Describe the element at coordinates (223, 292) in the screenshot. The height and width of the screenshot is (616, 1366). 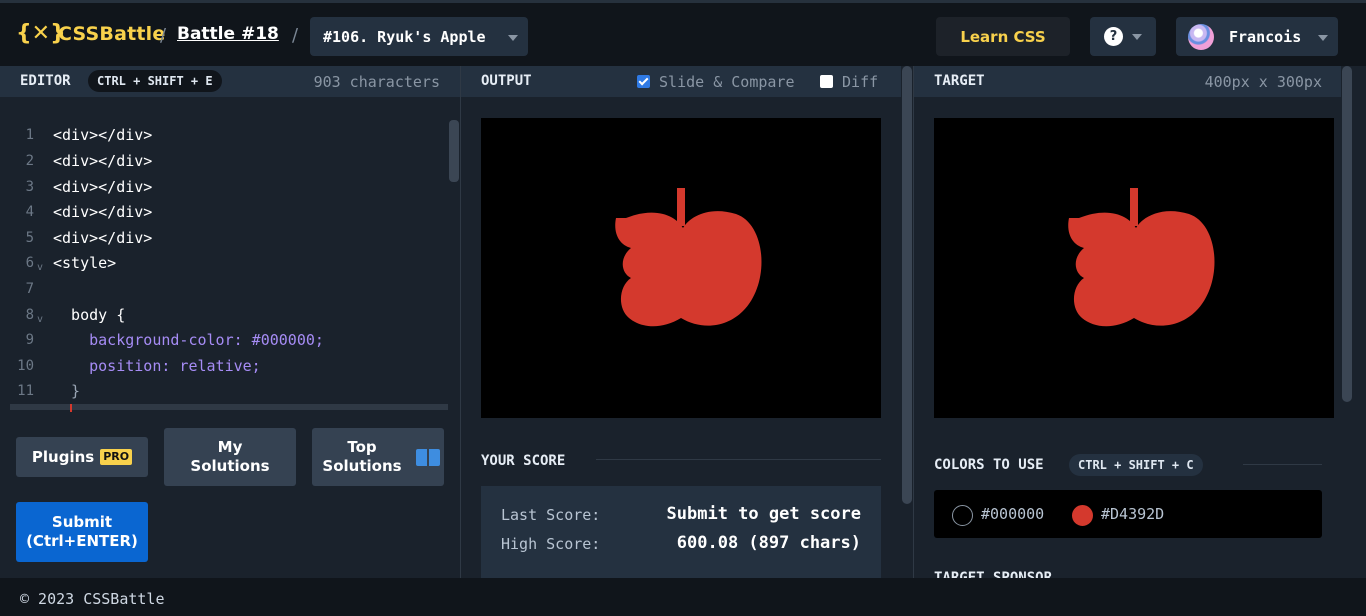
I see `code-line: 7` at that location.